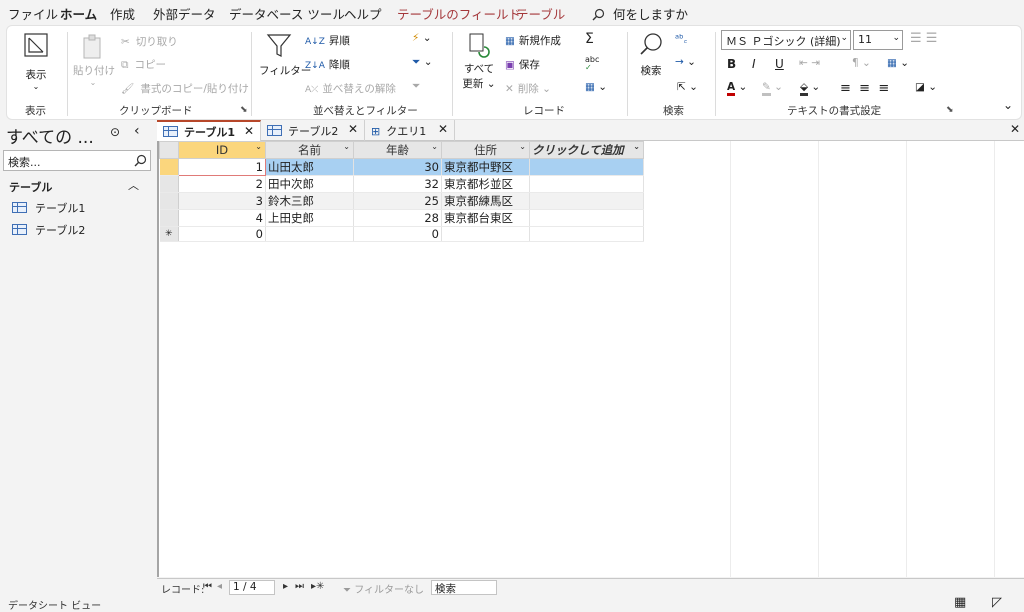  What do you see at coordinates (592, 64) in the screenshot?
I see `spelling-button: abc ✓` at bounding box center [592, 64].